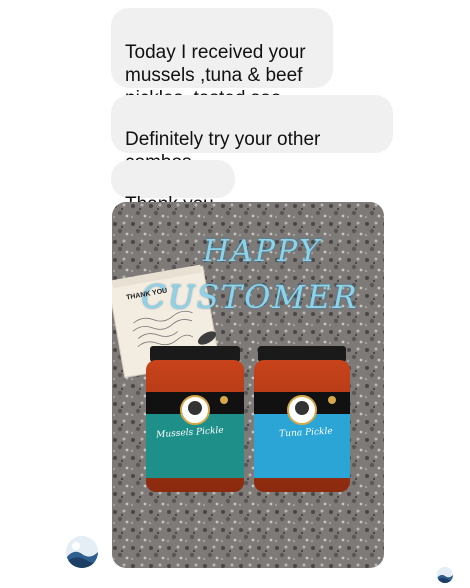  What do you see at coordinates (250, 297) in the screenshot?
I see `overlay-text-customer: CUSTOMER` at bounding box center [250, 297].